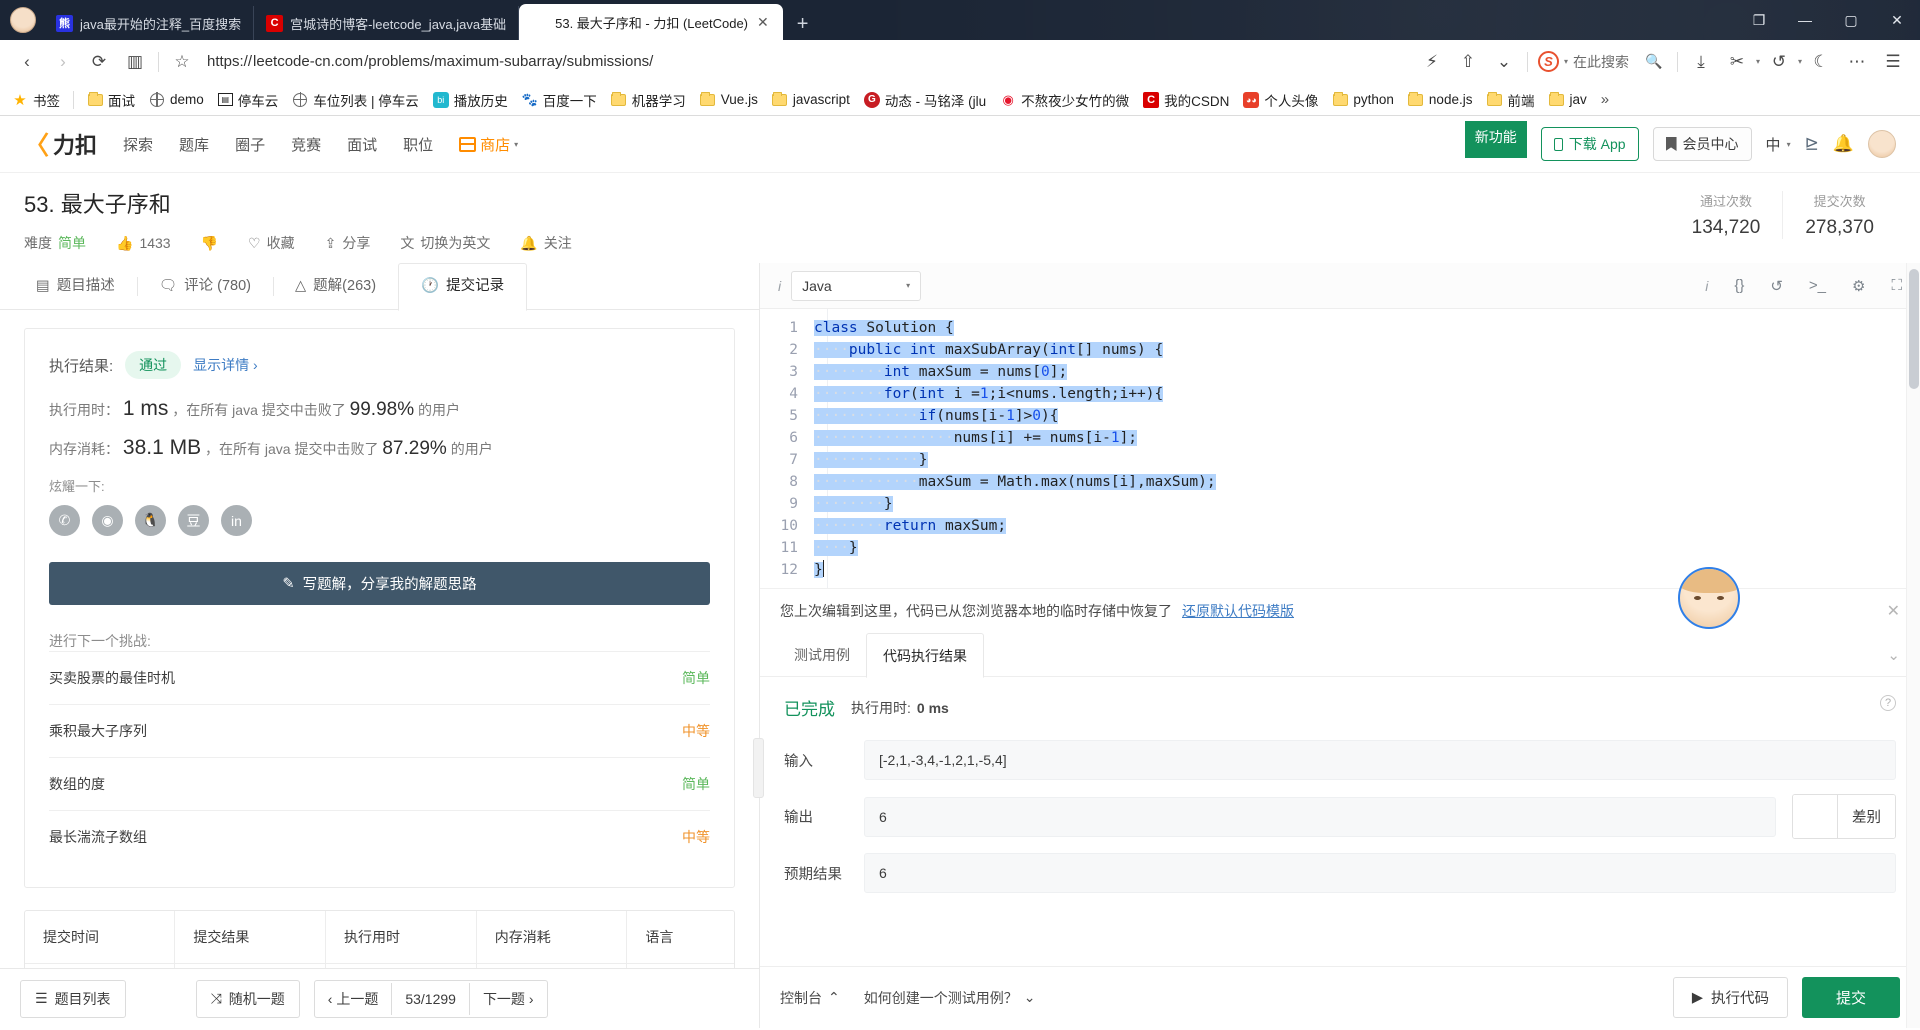 This screenshot has width=1920, height=1030. Describe the element at coordinates (362, 144) in the screenshot. I see `nav-item-interview: 面试` at that location.